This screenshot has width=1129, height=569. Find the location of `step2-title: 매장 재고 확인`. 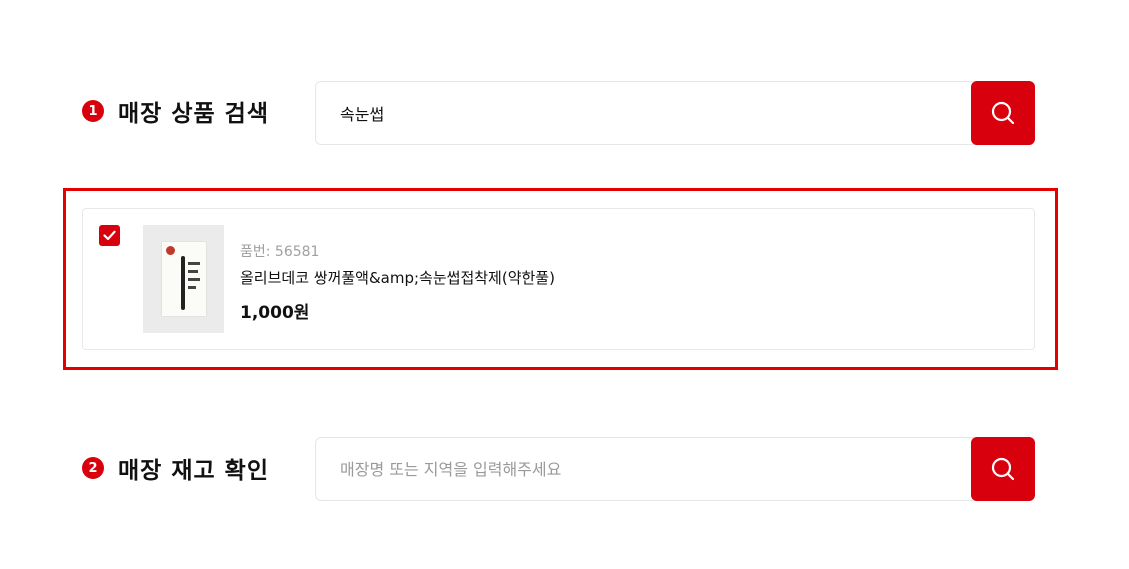

step2-title: 매장 재고 확인 is located at coordinates (193, 471).